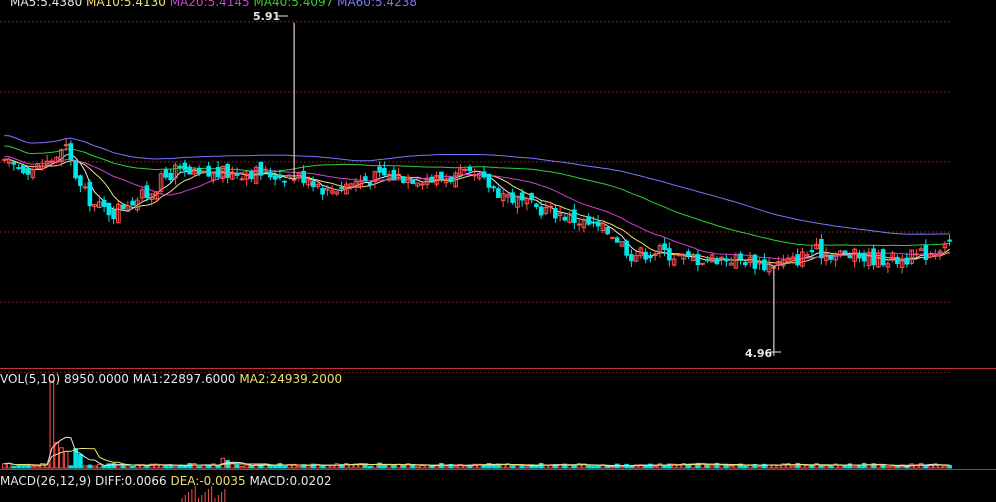 This screenshot has height=502, width=996. I want to click on legend-entry: MACD:0.0202, so click(289, 481).